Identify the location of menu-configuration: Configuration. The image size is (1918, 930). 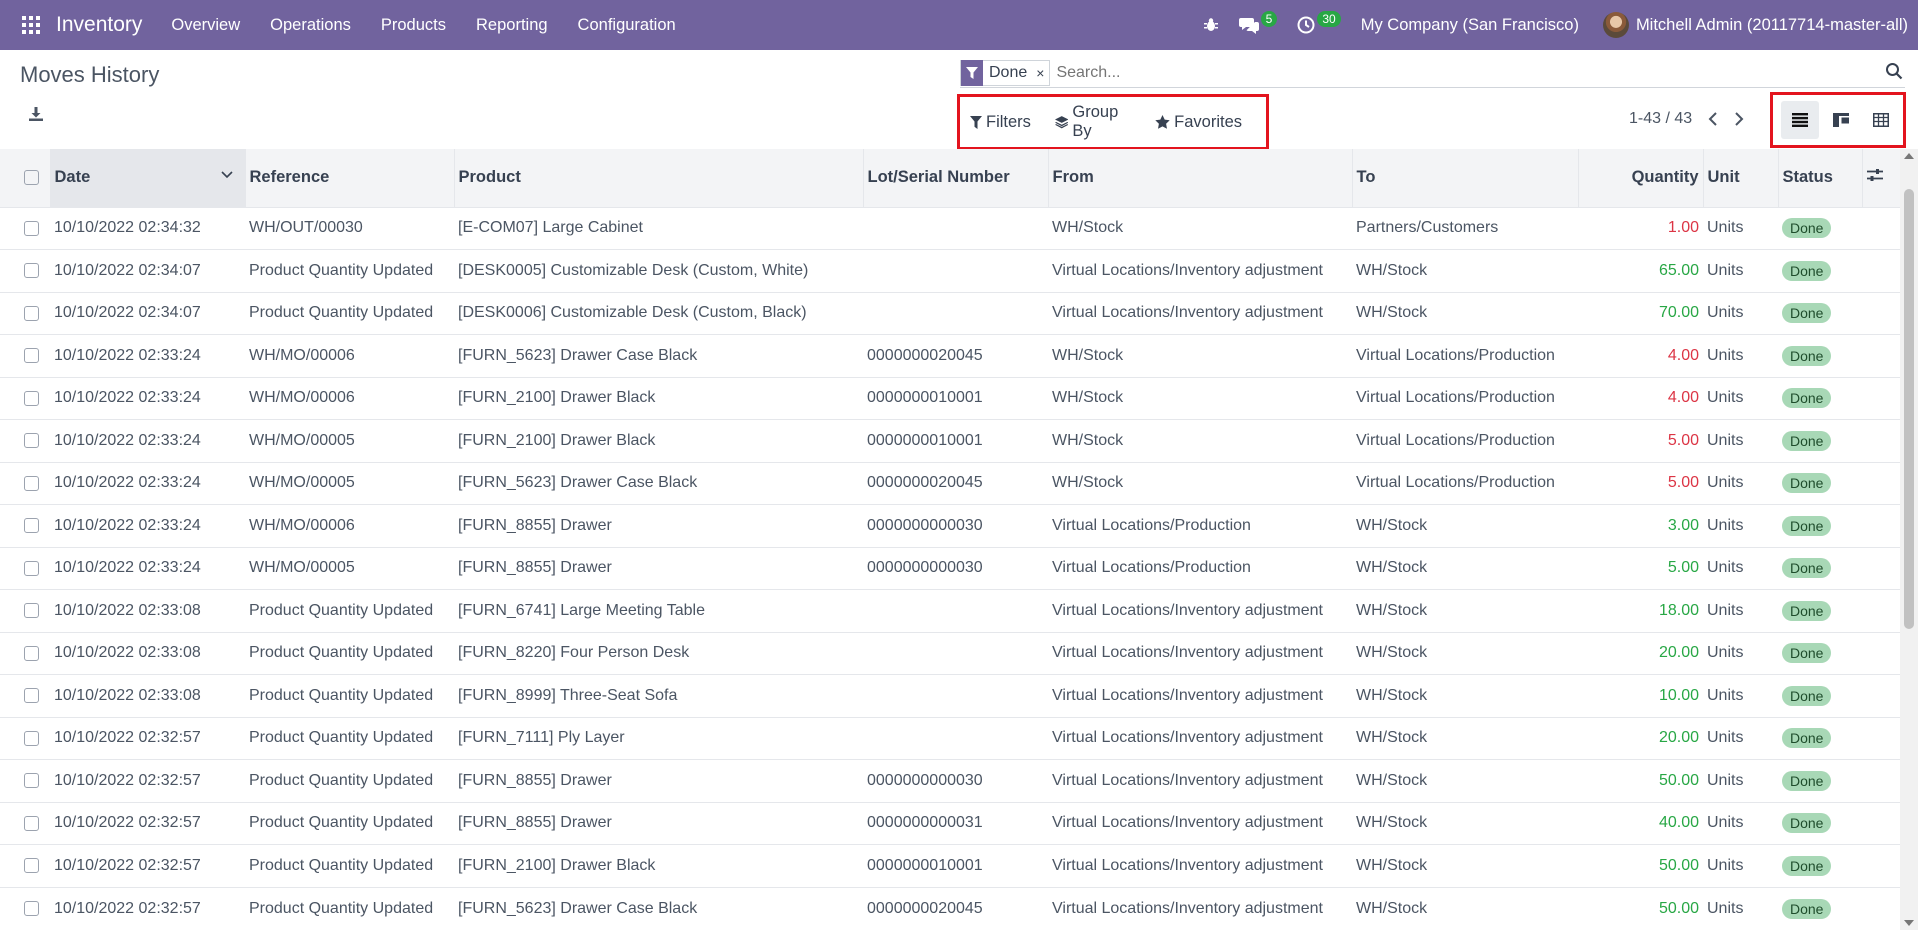
(627, 25).